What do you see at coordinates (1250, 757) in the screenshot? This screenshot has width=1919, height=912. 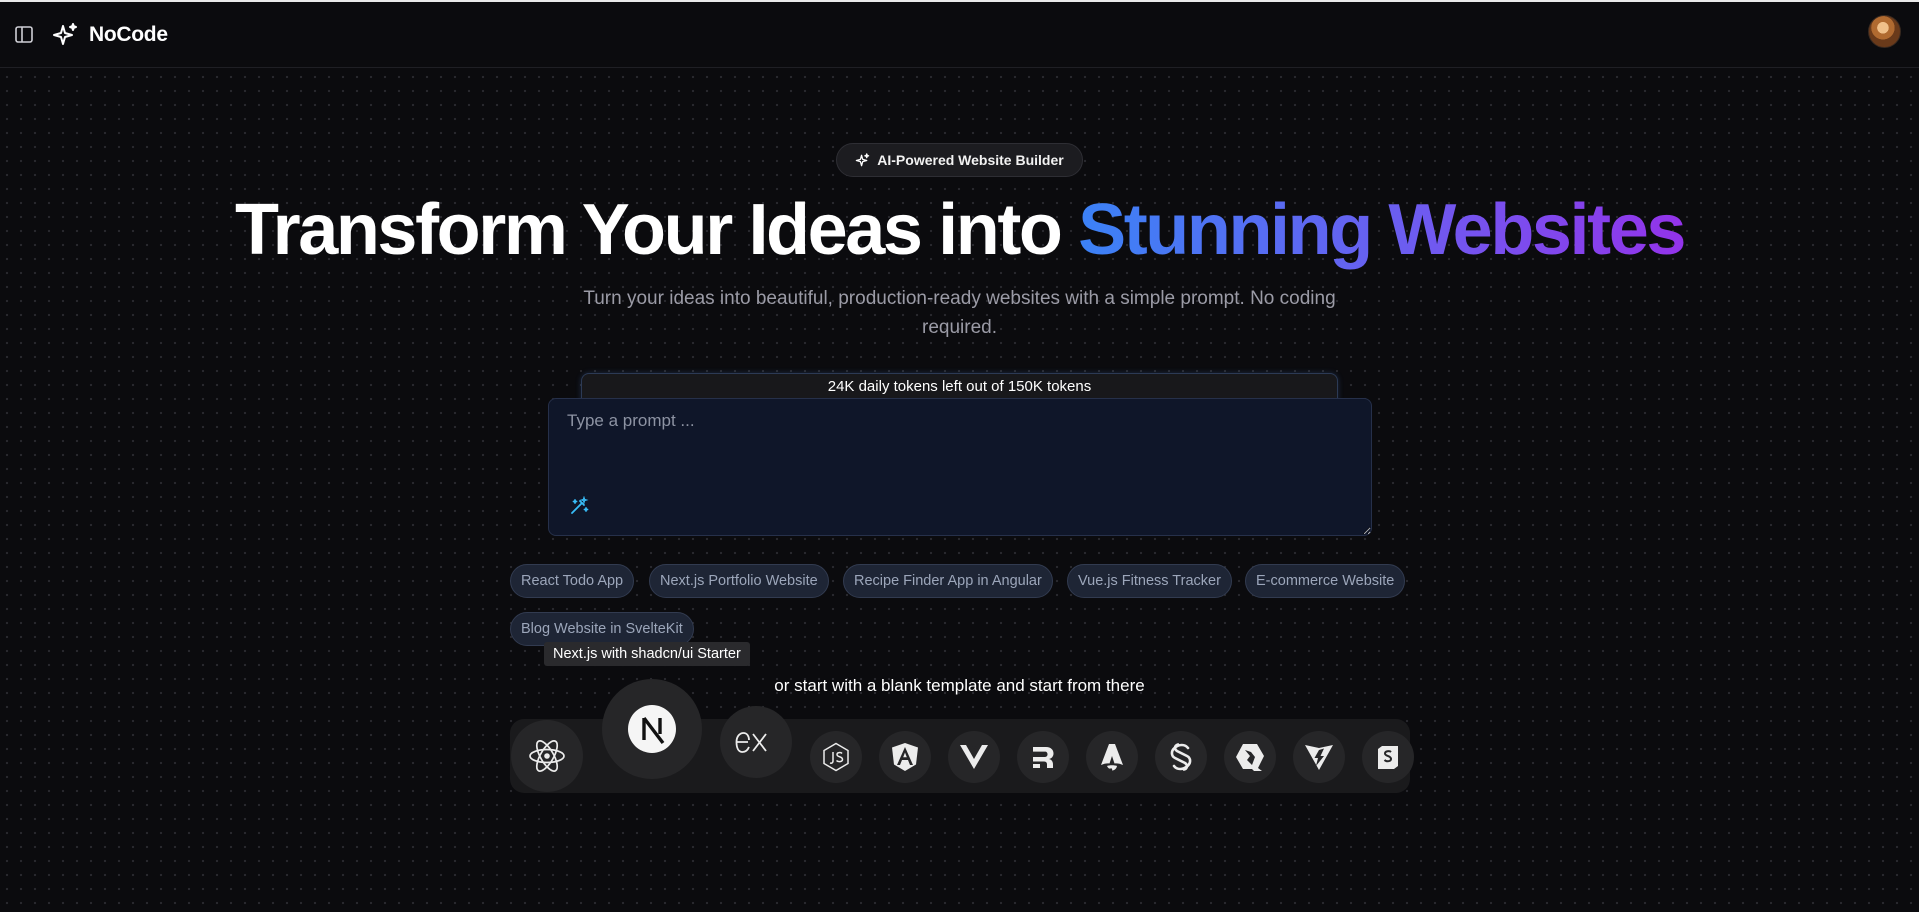 I see `qwik-icon` at bounding box center [1250, 757].